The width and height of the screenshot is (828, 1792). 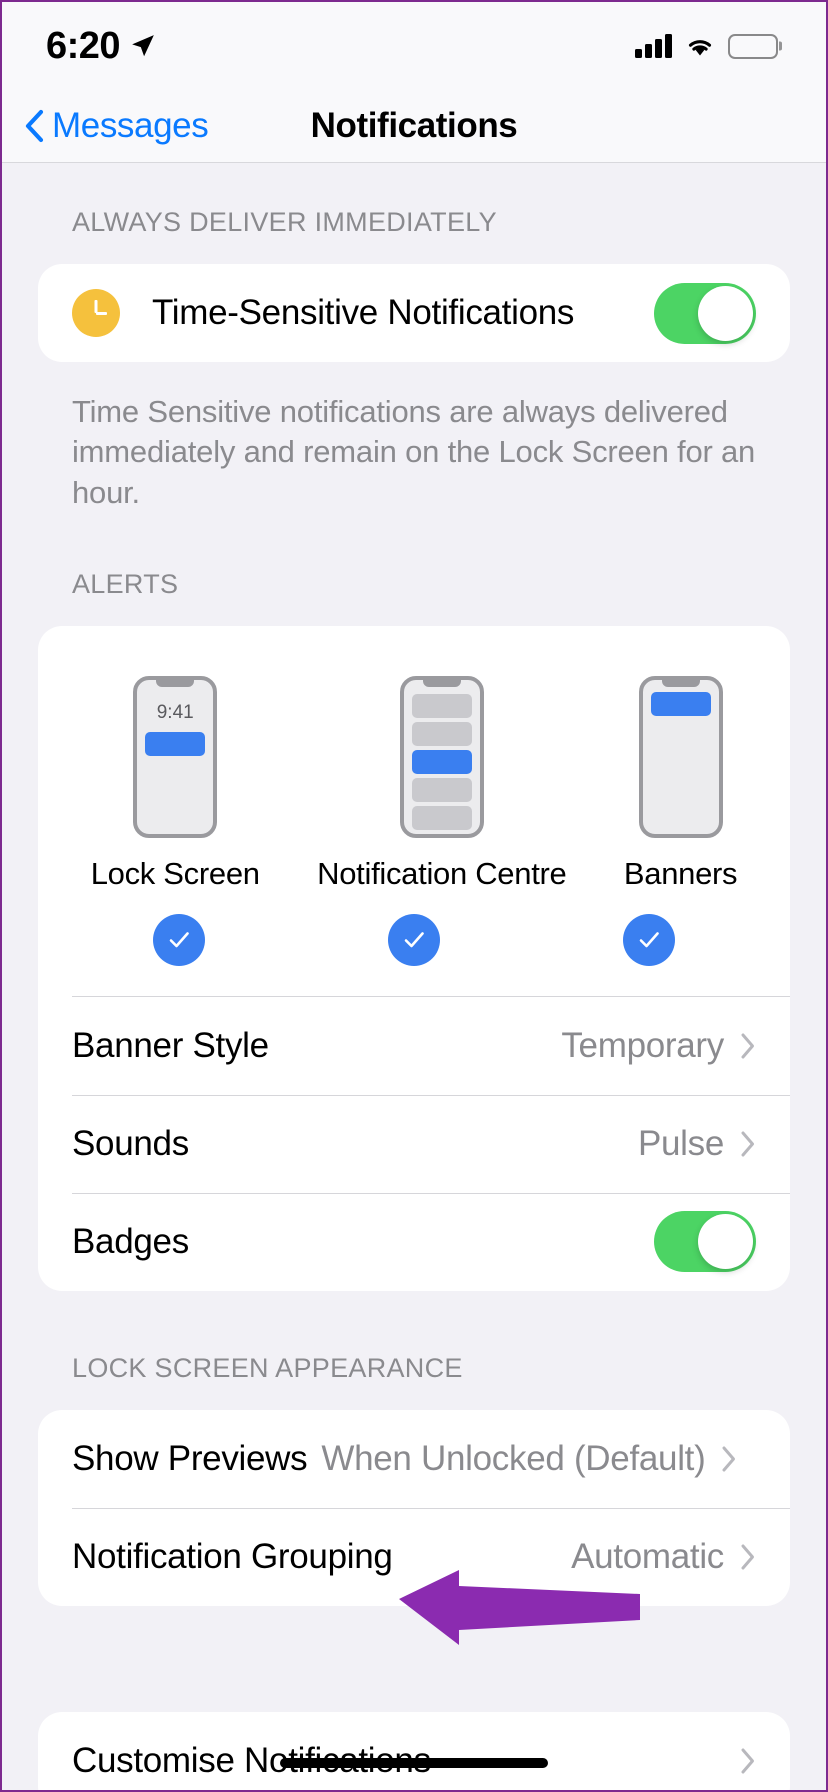 I want to click on alert-option-lock-screen: 9:41 Lock Screen, so click(x=175, y=783).